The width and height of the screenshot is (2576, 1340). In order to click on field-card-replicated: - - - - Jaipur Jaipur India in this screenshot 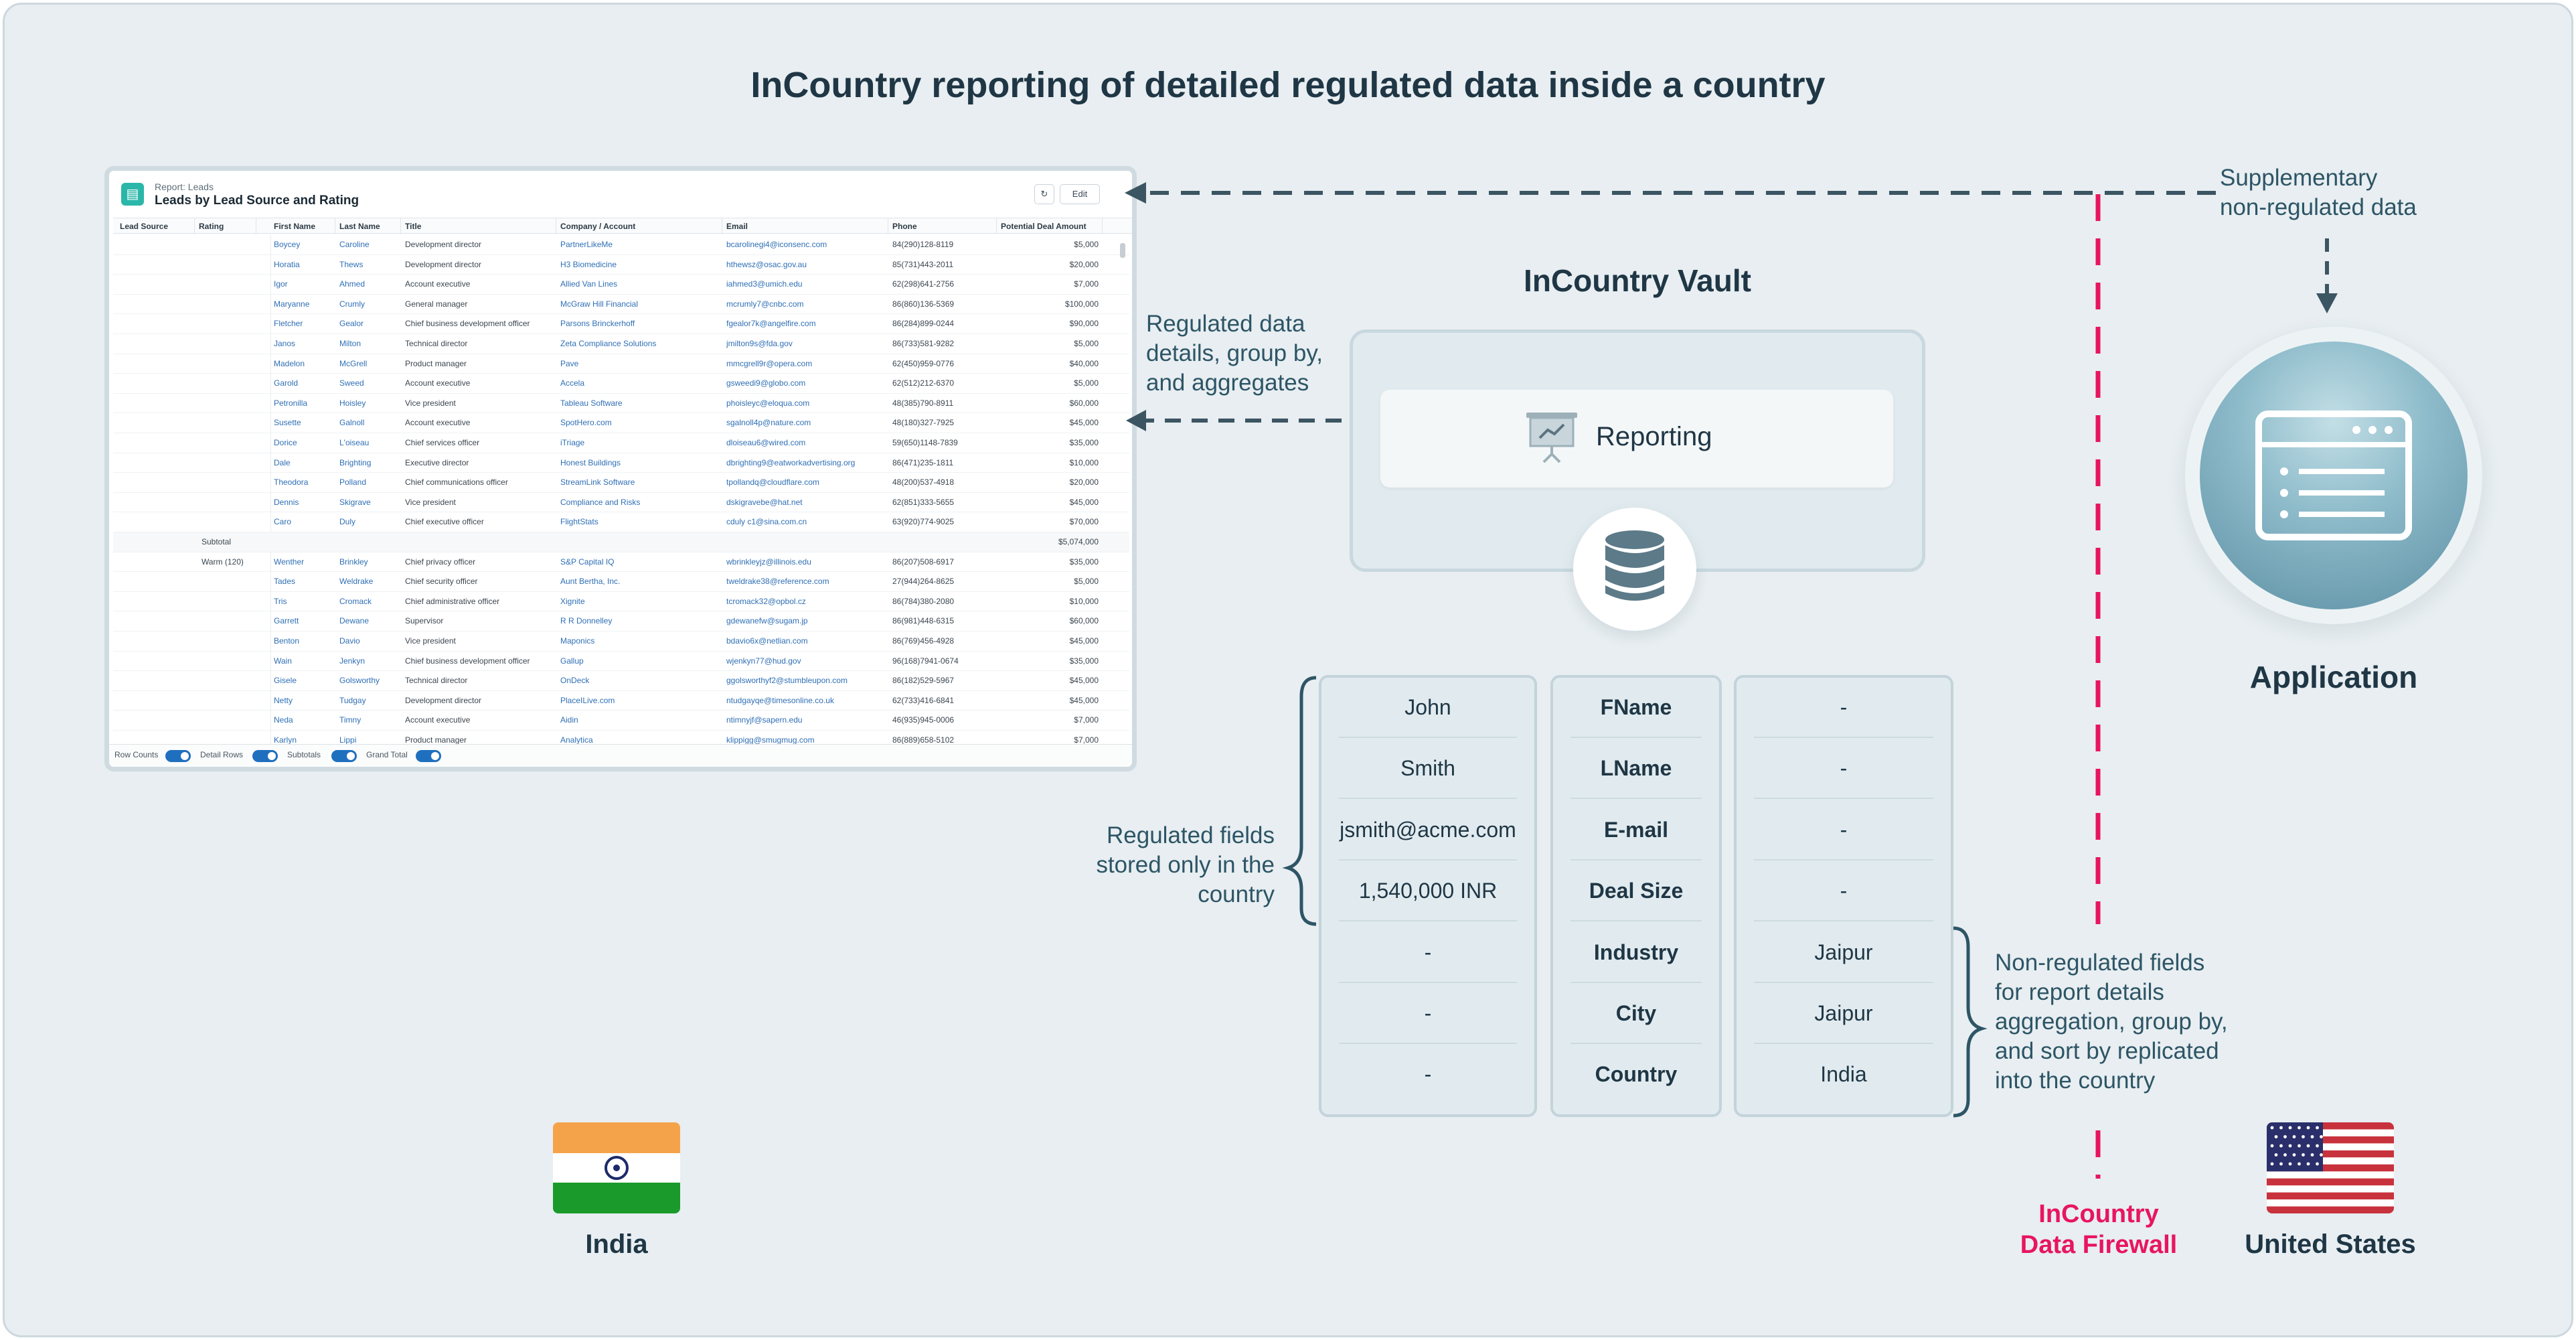, I will do `click(1844, 896)`.